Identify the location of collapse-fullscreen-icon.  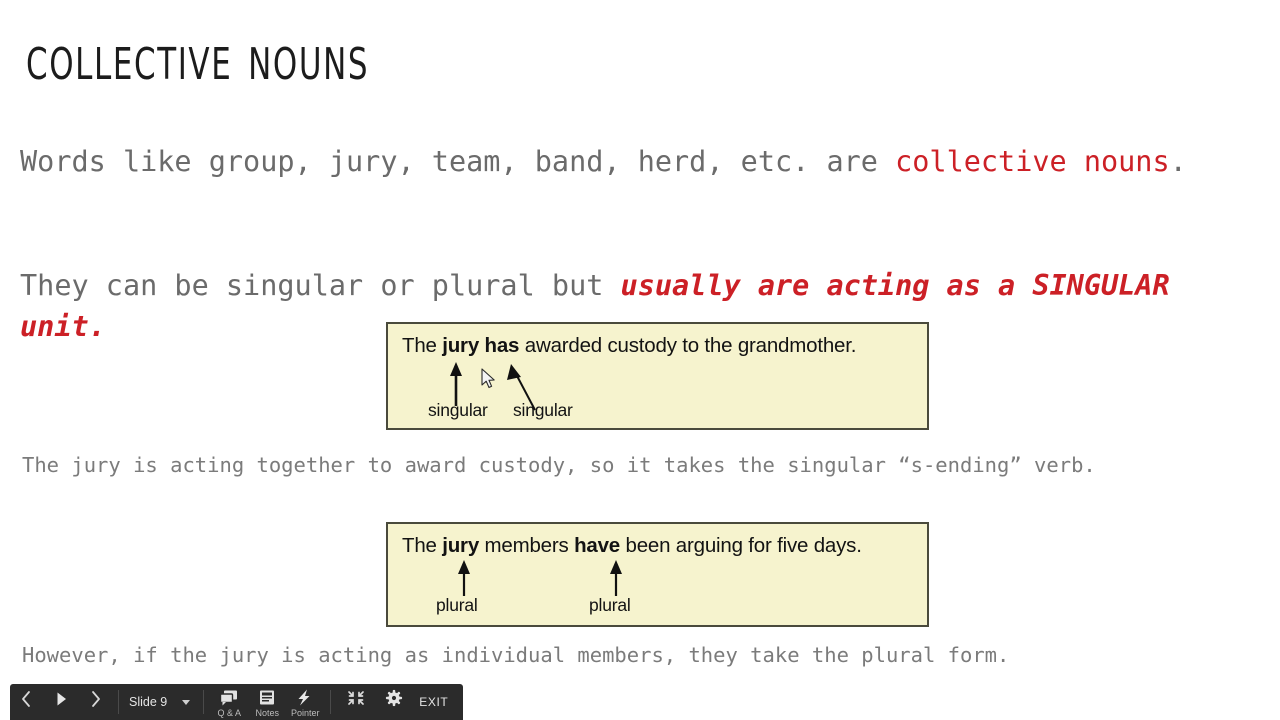
(356, 698).